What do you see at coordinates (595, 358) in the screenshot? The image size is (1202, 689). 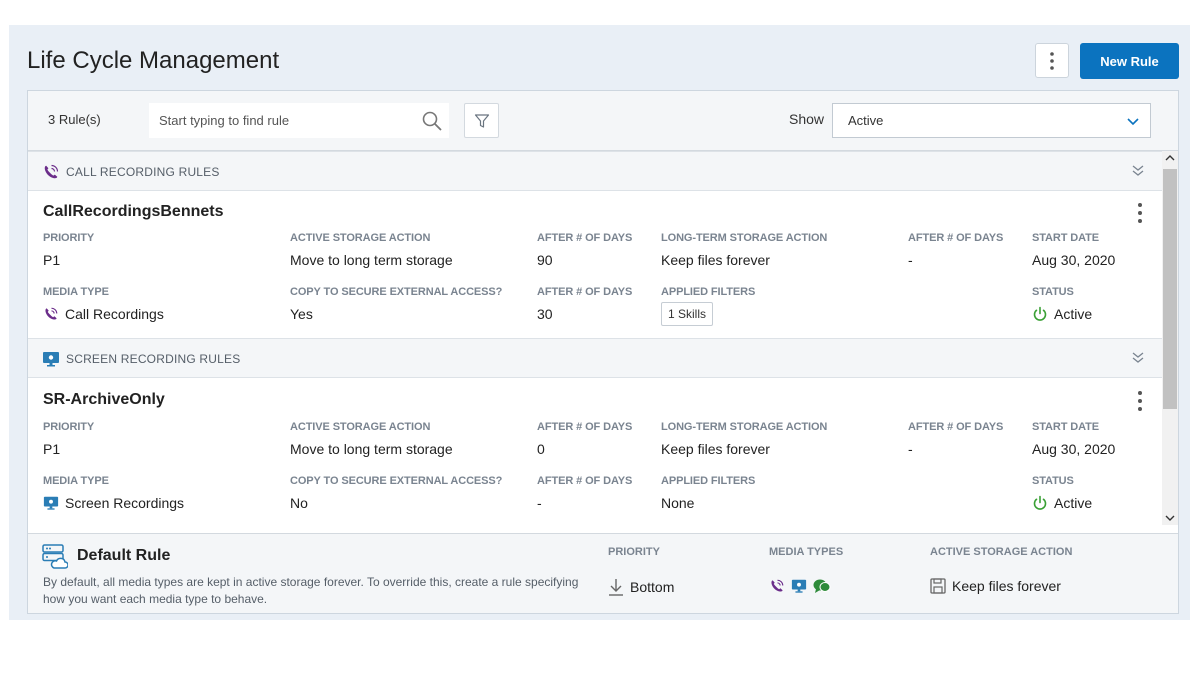 I see `group-header-screen-recording: SCREEN RECORDING RULES` at bounding box center [595, 358].